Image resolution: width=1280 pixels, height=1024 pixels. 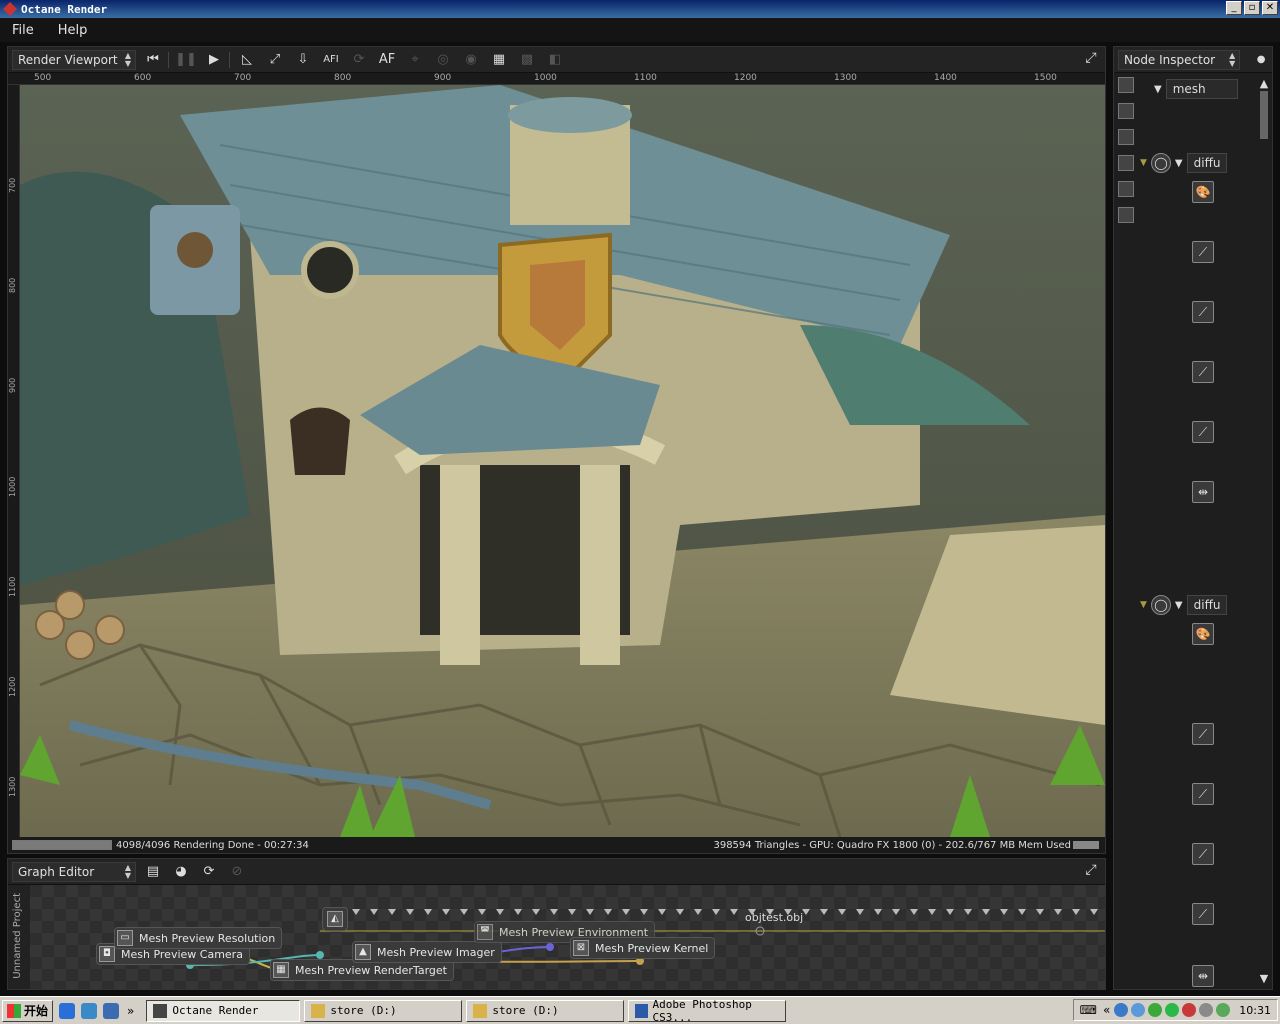 I want to click on clear-region-icon: ◉, so click(x=471, y=60).